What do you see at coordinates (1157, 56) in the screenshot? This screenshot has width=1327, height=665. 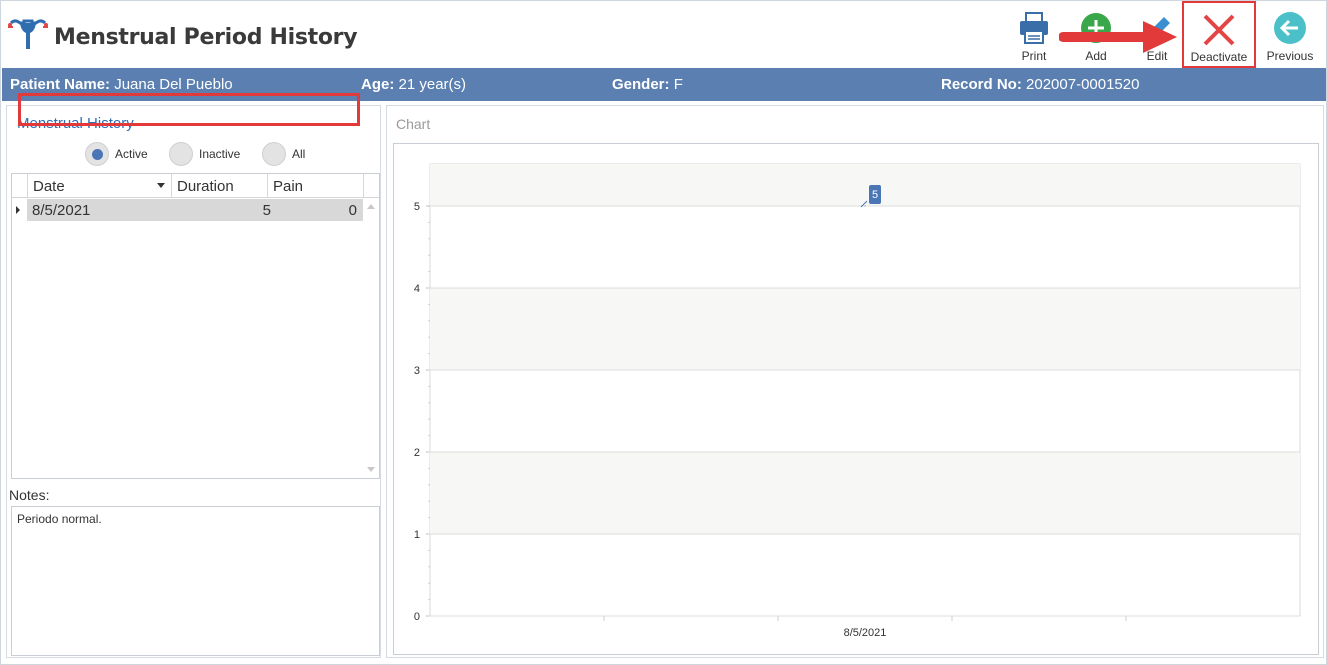 I see `edit-label: Edit` at bounding box center [1157, 56].